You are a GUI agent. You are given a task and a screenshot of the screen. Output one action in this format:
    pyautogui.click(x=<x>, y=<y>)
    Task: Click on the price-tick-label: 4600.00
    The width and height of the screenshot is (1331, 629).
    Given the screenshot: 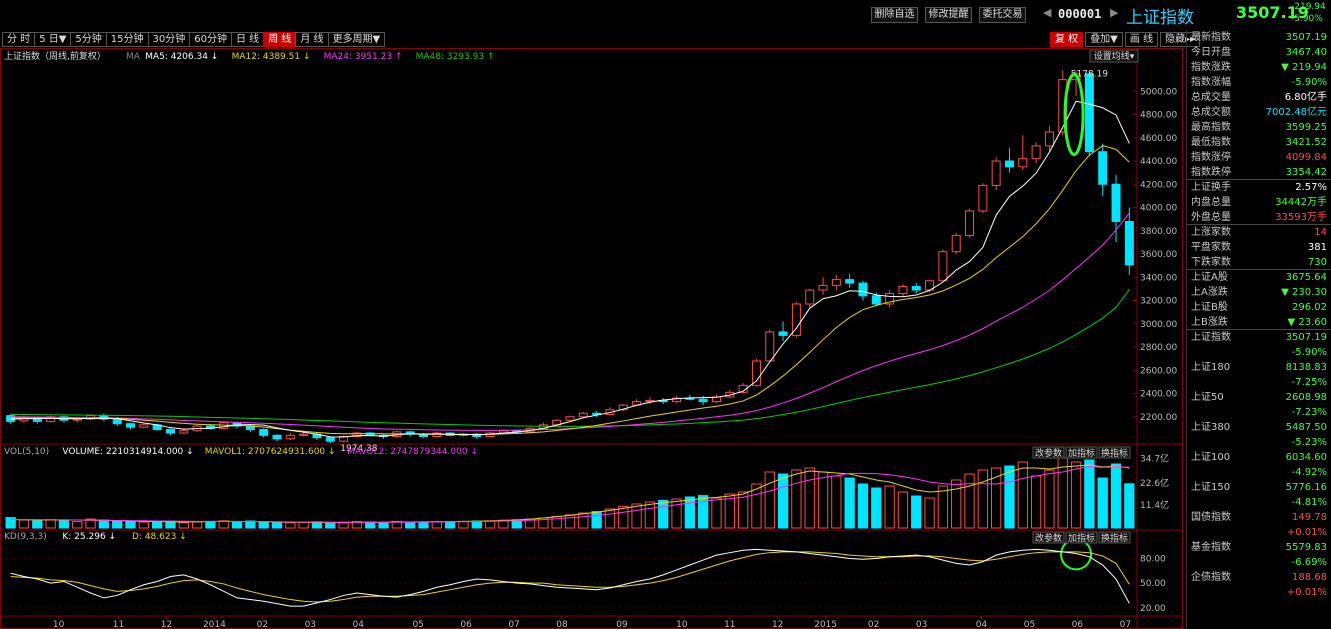 What is the action you would take?
    pyautogui.click(x=1158, y=139)
    